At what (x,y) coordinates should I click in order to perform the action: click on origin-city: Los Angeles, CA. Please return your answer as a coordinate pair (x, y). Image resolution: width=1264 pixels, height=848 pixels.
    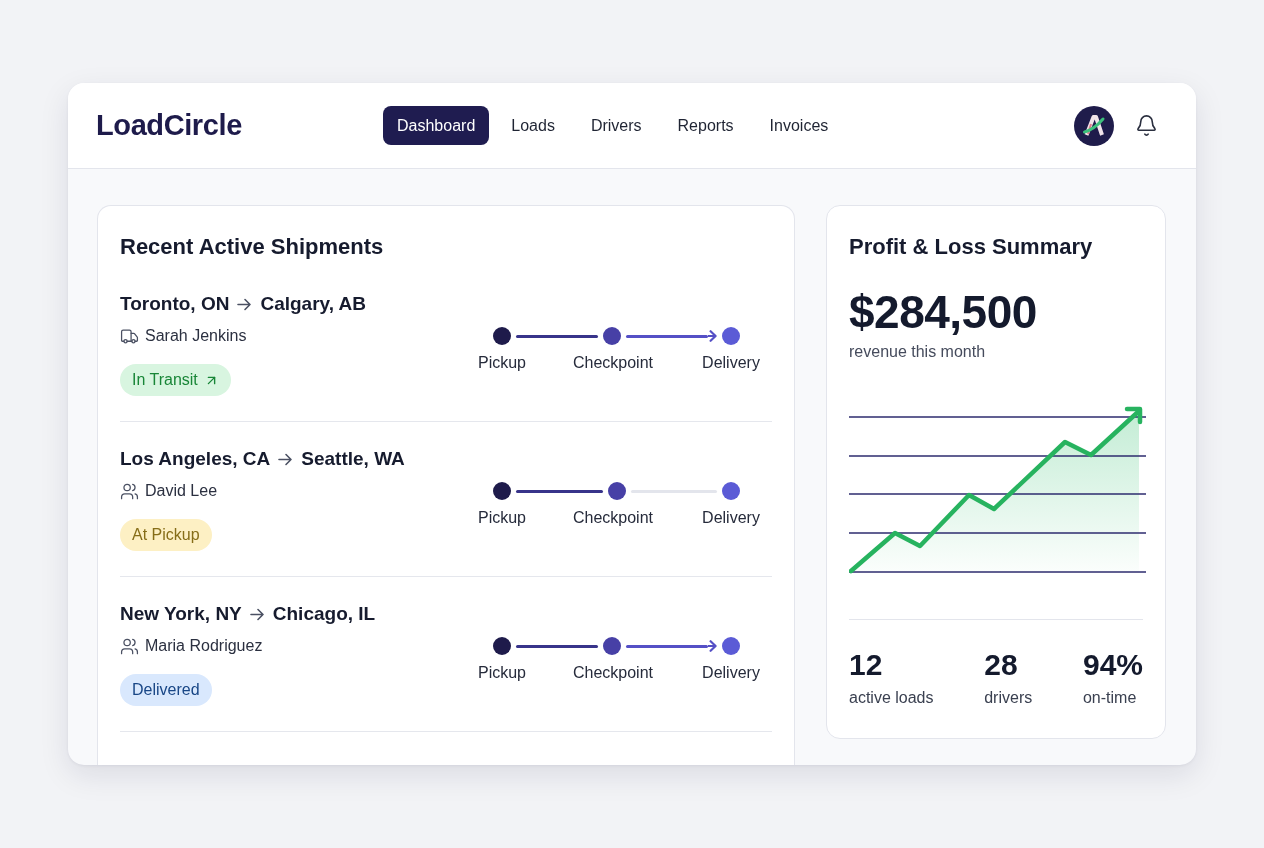
    Looking at the image, I should click on (195, 459).